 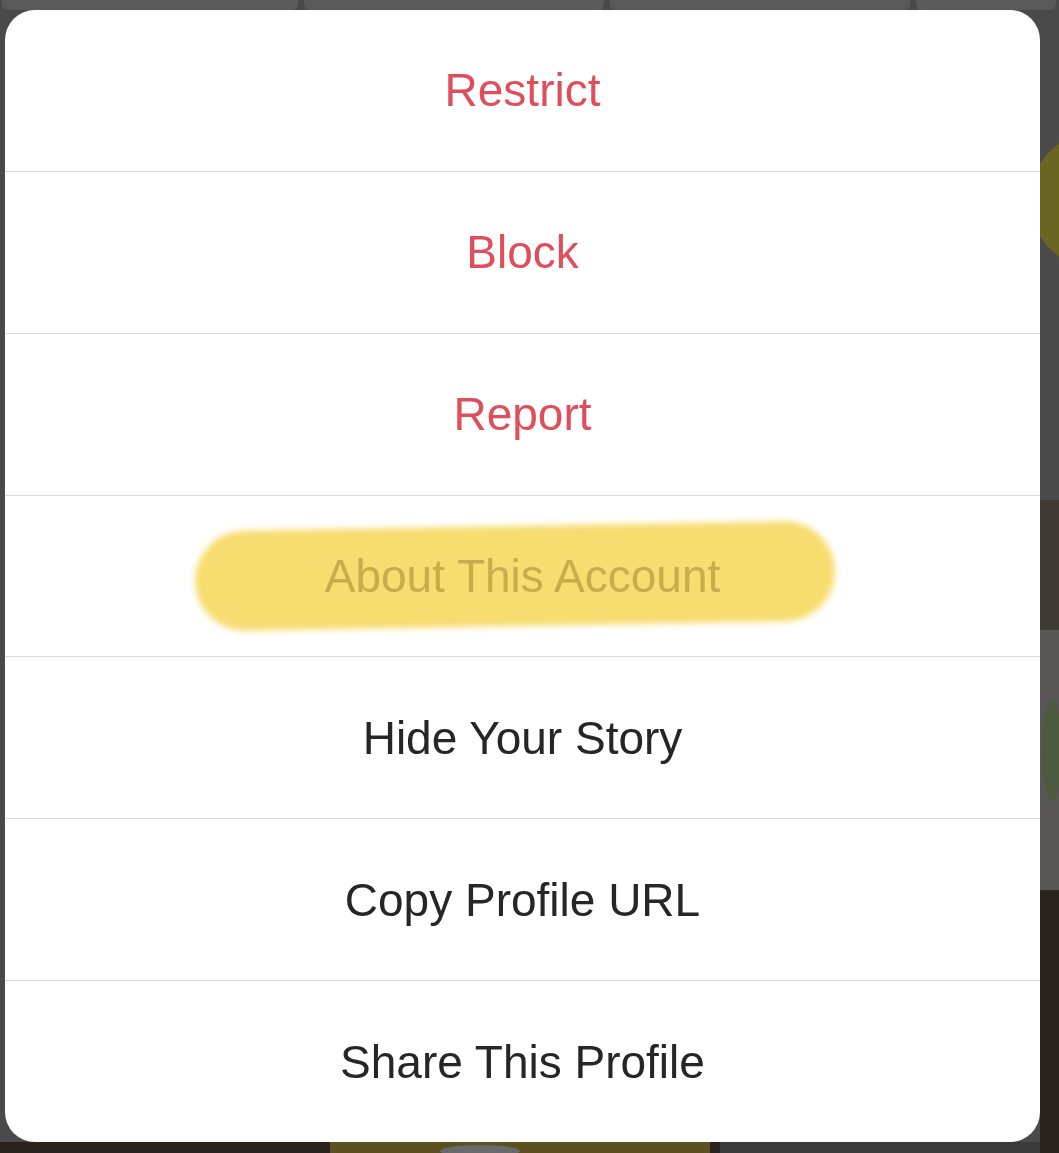 What do you see at coordinates (522, 252) in the screenshot?
I see `menu-option: Block` at bounding box center [522, 252].